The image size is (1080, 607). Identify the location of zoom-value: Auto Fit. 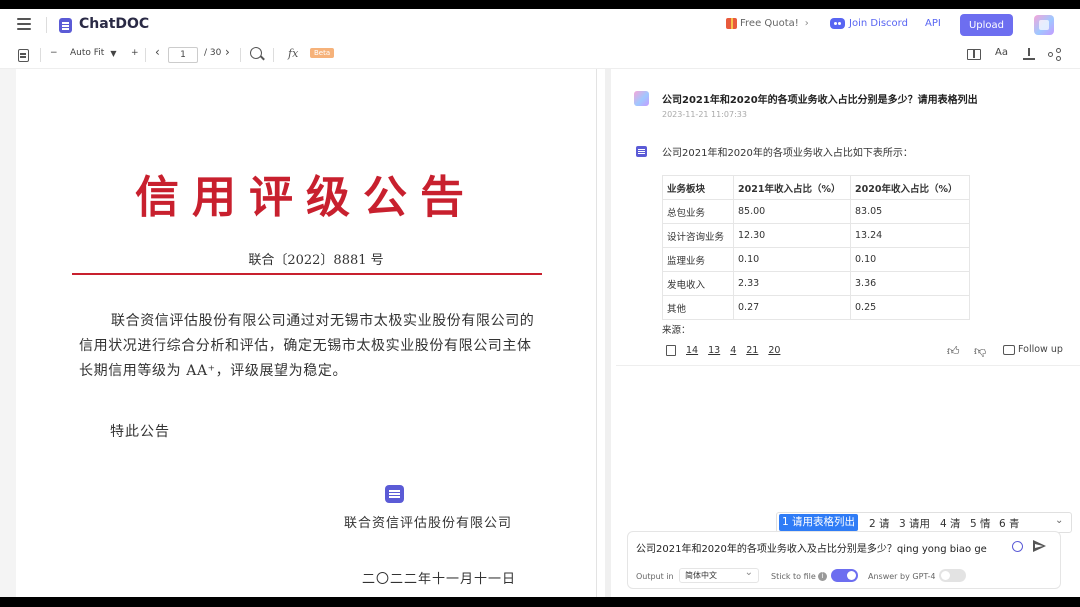
(87, 53).